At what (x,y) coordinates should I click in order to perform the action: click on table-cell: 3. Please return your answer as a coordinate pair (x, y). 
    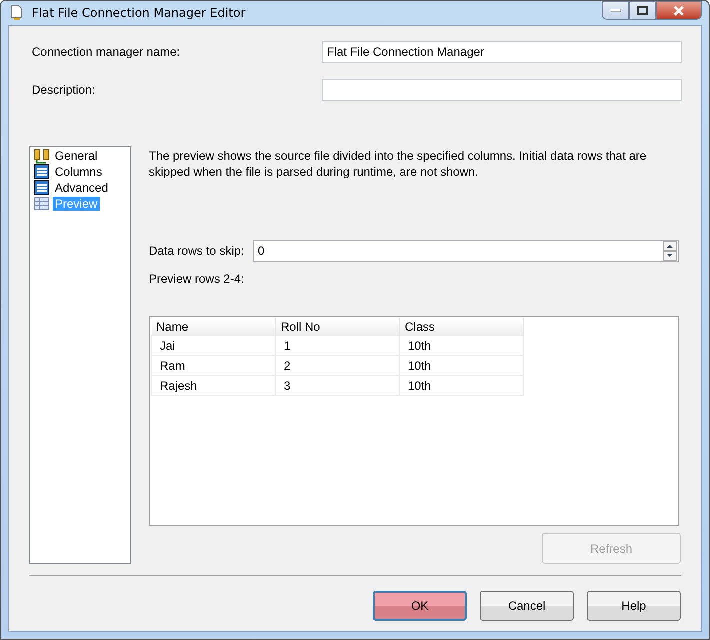
    Looking at the image, I should click on (338, 386).